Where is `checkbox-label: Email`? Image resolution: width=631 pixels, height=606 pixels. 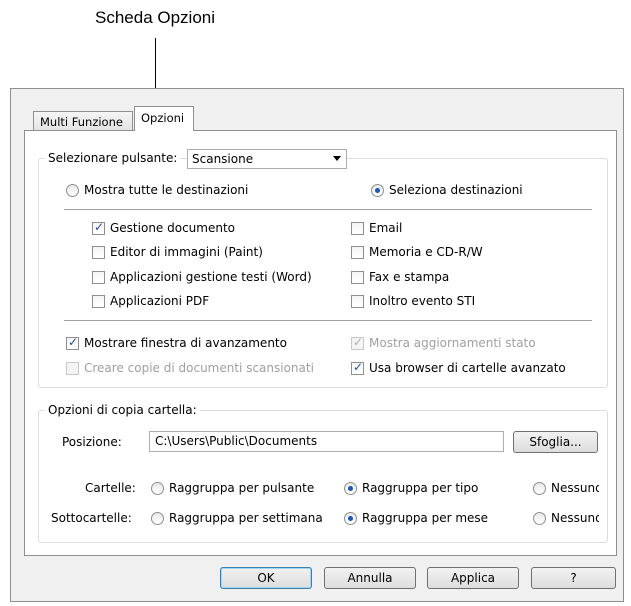 checkbox-label: Email is located at coordinates (386, 228).